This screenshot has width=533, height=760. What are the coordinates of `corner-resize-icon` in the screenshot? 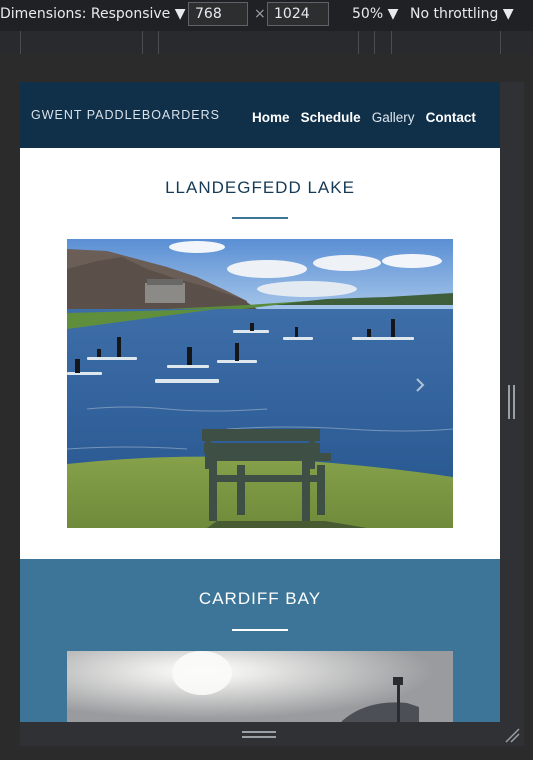 It's located at (512, 735).